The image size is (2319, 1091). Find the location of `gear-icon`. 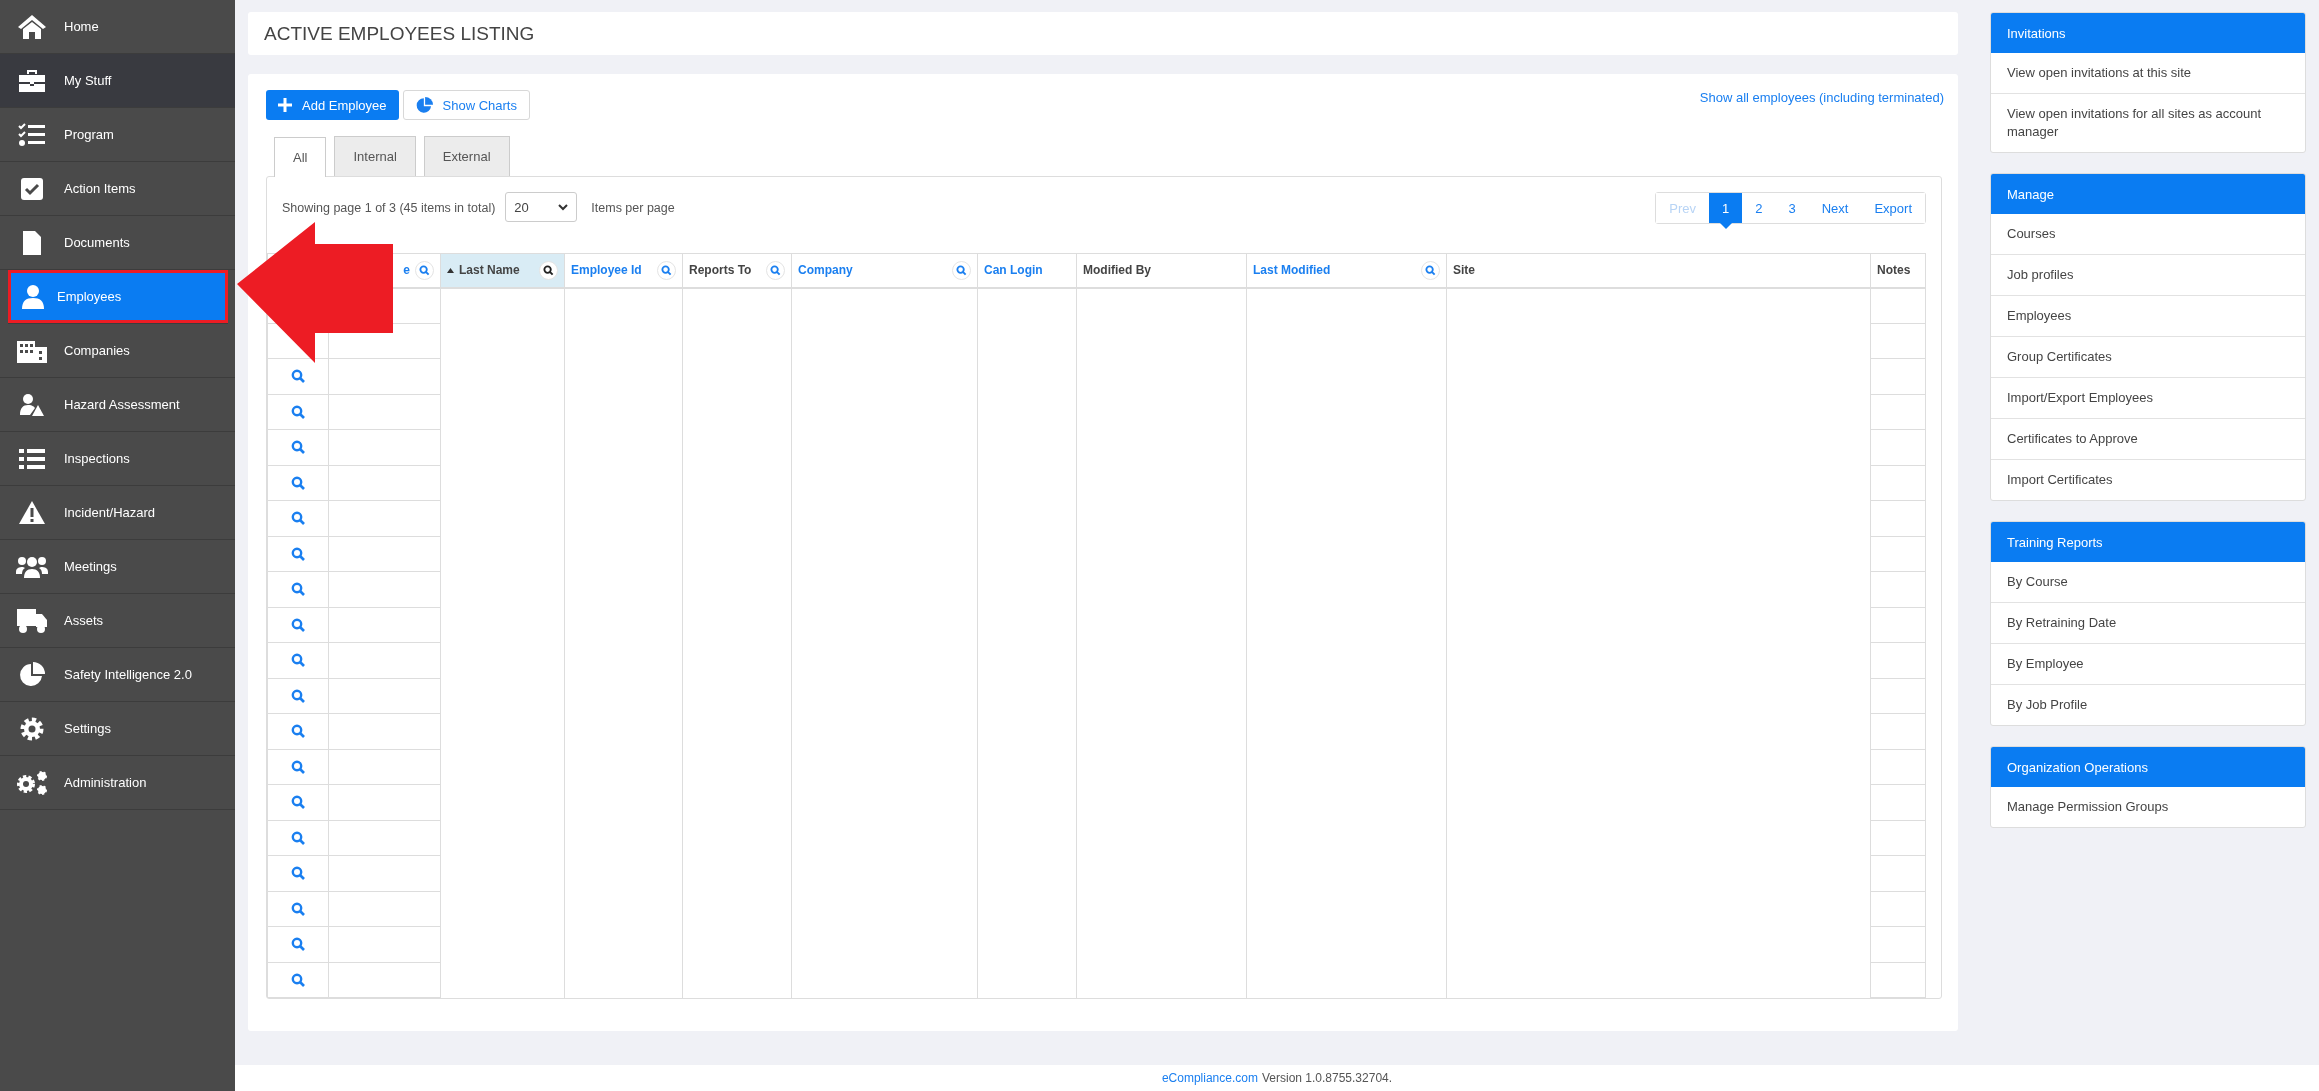

gear-icon is located at coordinates (32, 728).